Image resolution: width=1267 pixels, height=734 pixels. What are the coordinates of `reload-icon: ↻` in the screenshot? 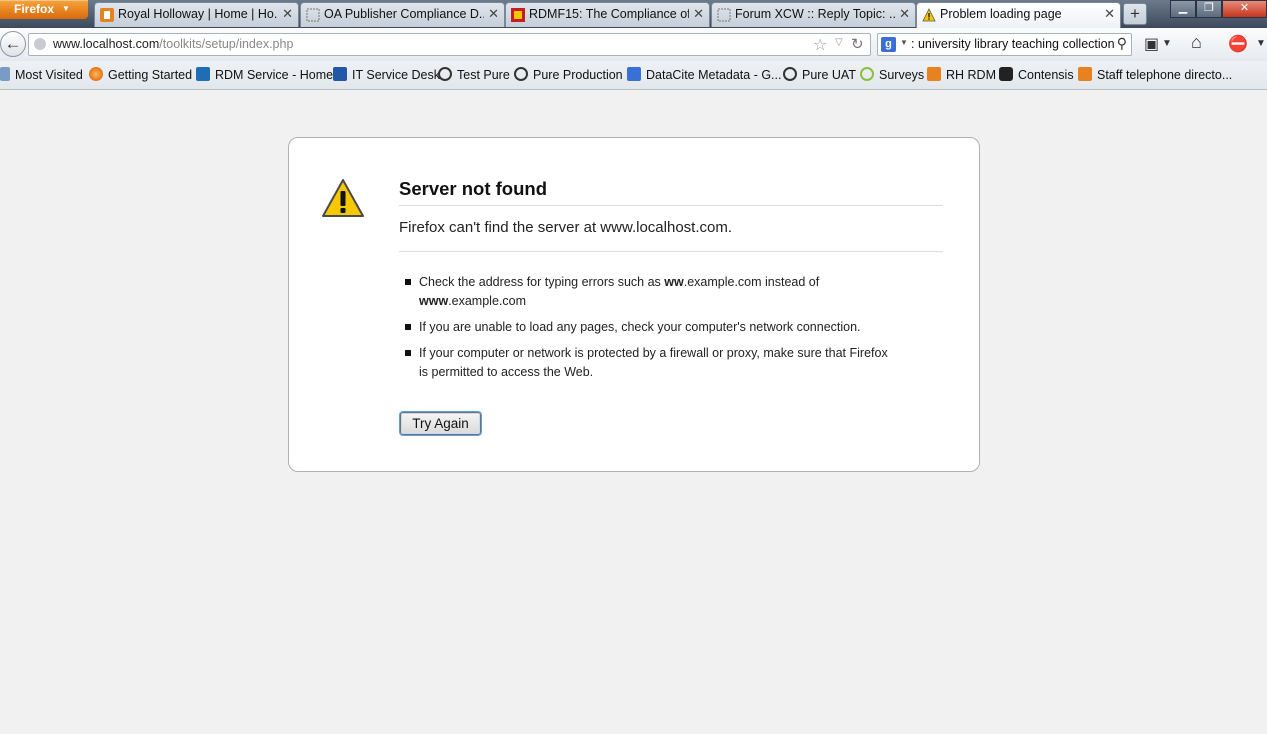 It's located at (857, 44).